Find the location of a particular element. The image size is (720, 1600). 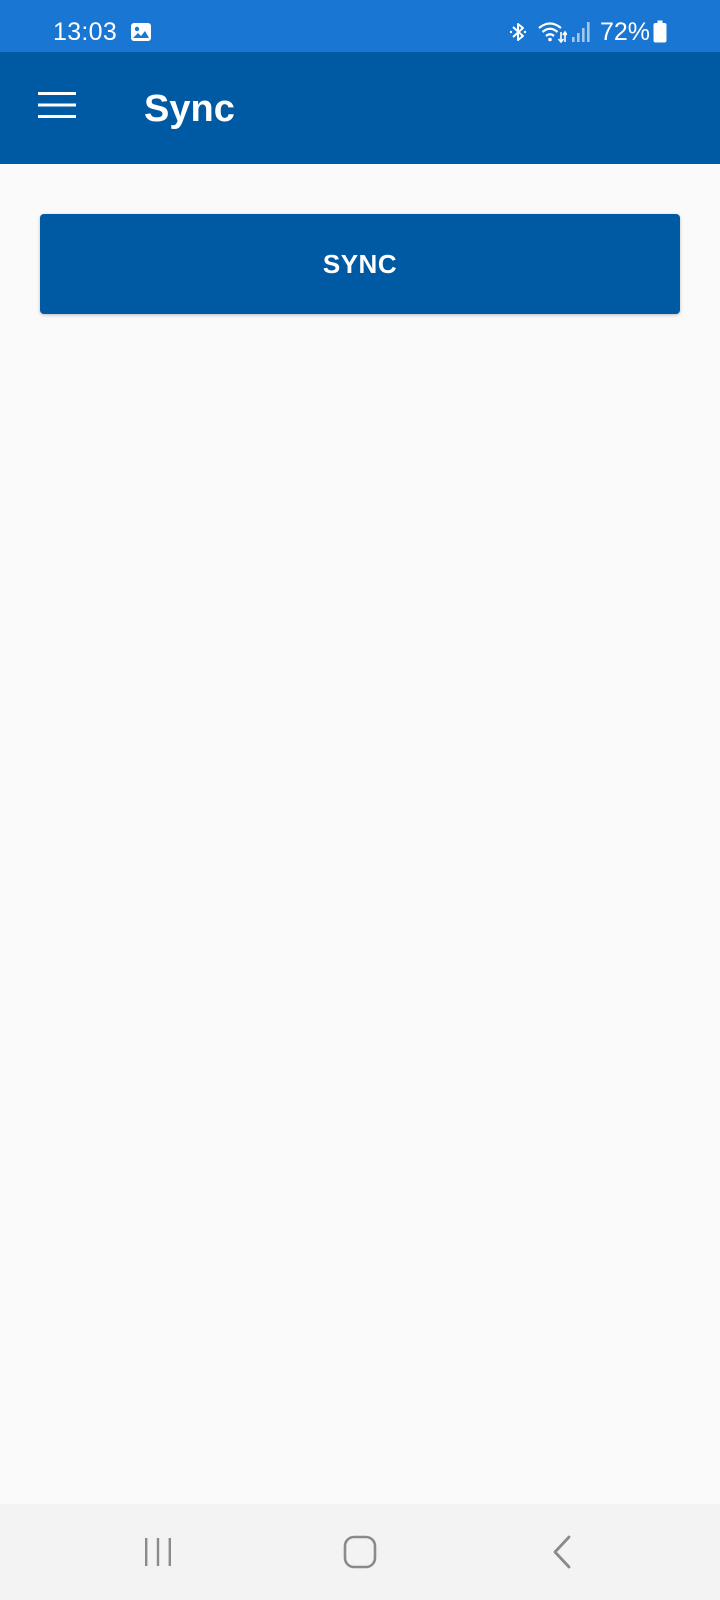

battery-icon is located at coordinates (660, 31).